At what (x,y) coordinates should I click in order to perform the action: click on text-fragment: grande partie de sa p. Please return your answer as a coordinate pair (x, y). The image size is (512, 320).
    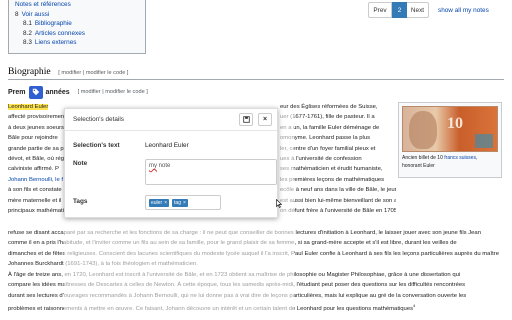
    Looking at the image, I should click on (36, 148).